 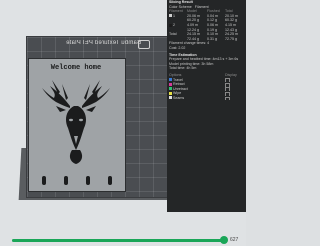 I want to click on sign-title: Welcome home, so click(x=76, y=68).